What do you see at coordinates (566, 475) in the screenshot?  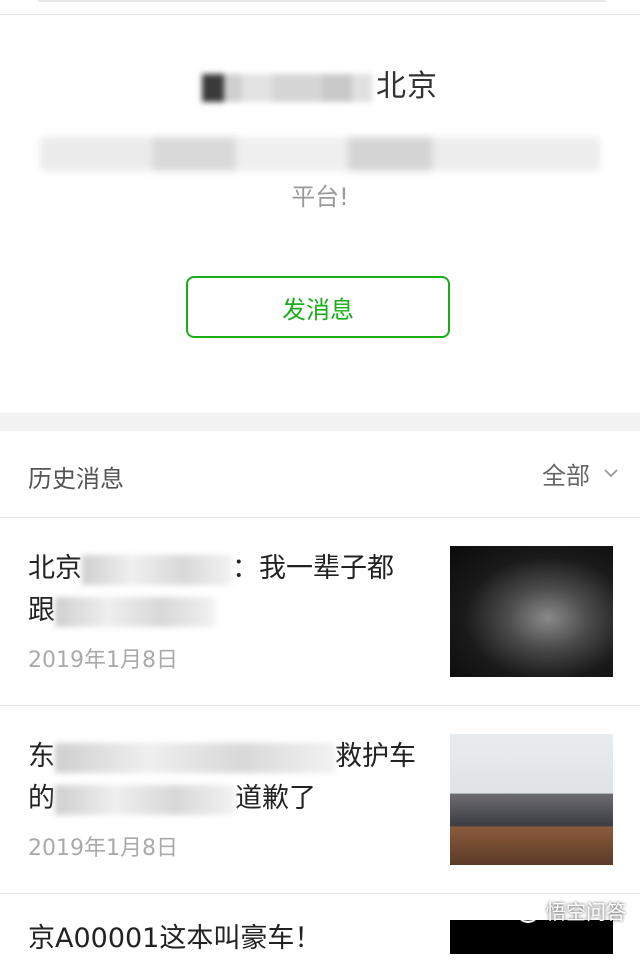 I see `filter-label: 全部` at bounding box center [566, 475].